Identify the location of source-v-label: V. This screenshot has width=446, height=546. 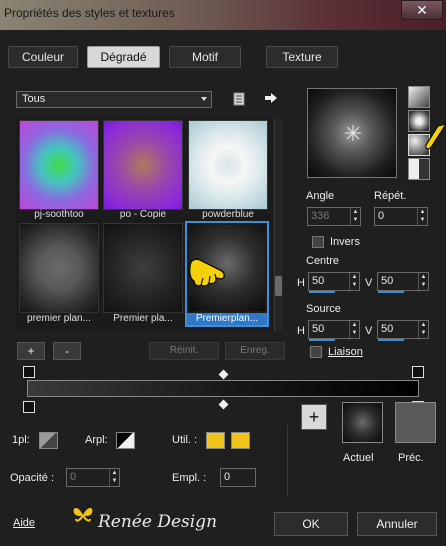
(369, 331).